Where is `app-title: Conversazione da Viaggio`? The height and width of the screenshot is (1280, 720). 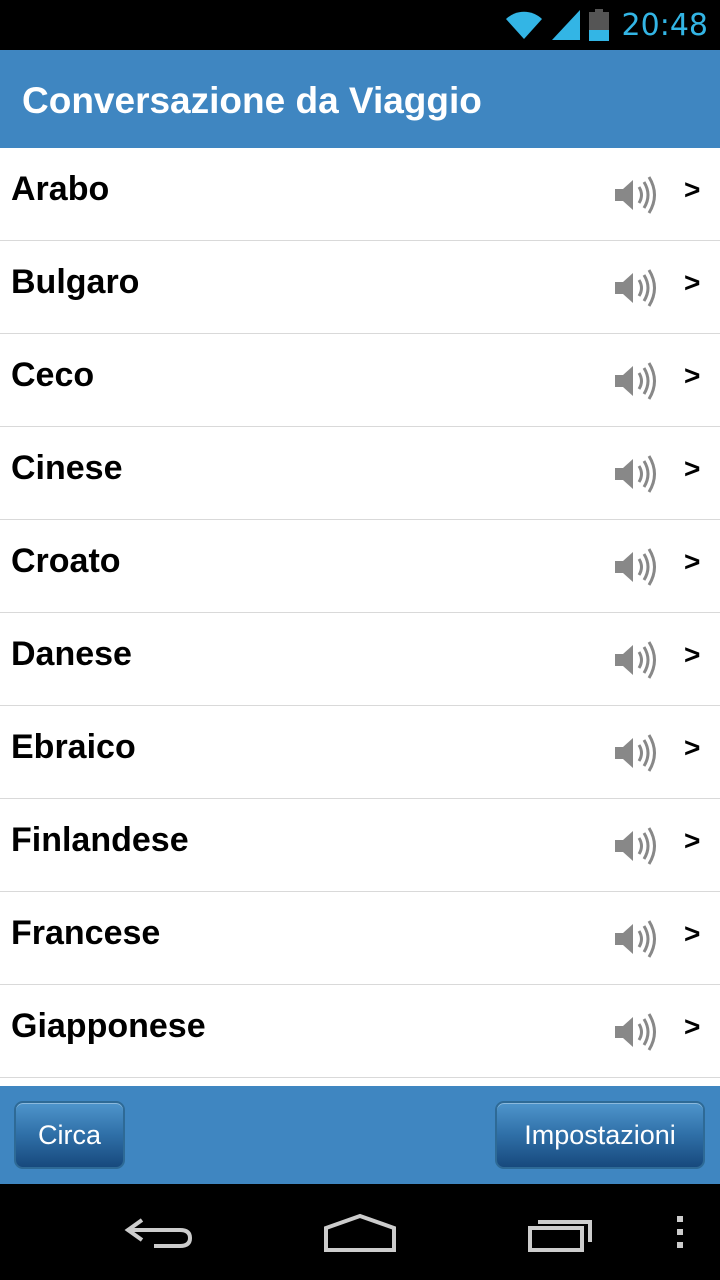 app-title: Conversazione da Viaggio is located at coordinates (252, 100).